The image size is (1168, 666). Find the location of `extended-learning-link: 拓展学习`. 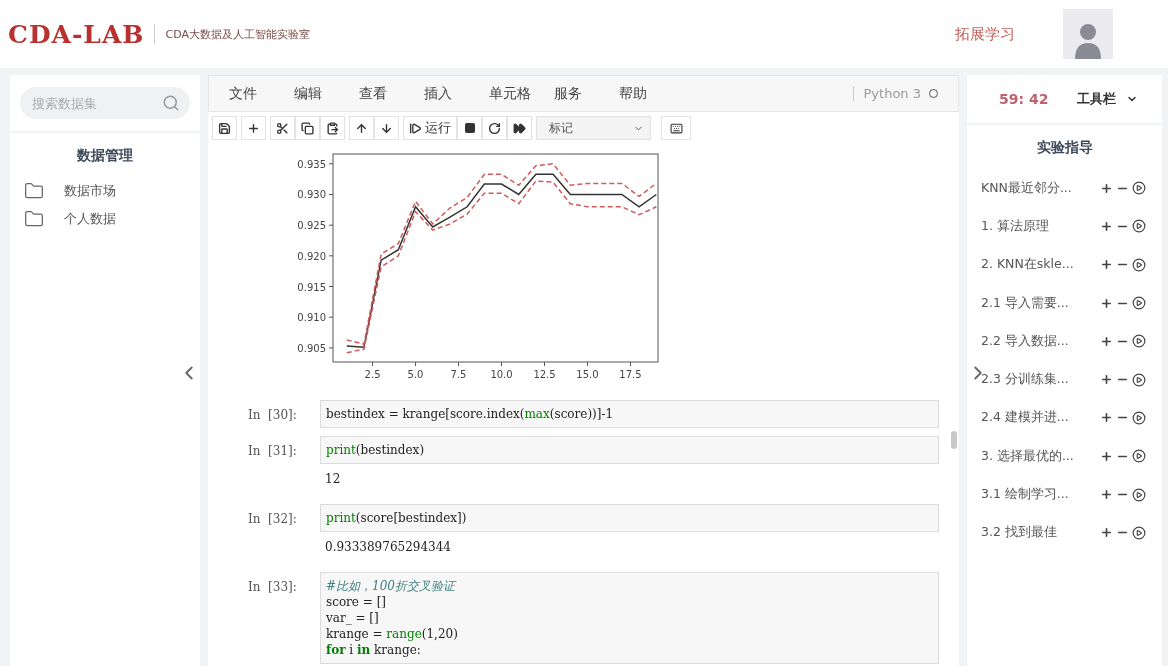

extended-learning-link: 拓展学习 is located at coordinates (985, 34).